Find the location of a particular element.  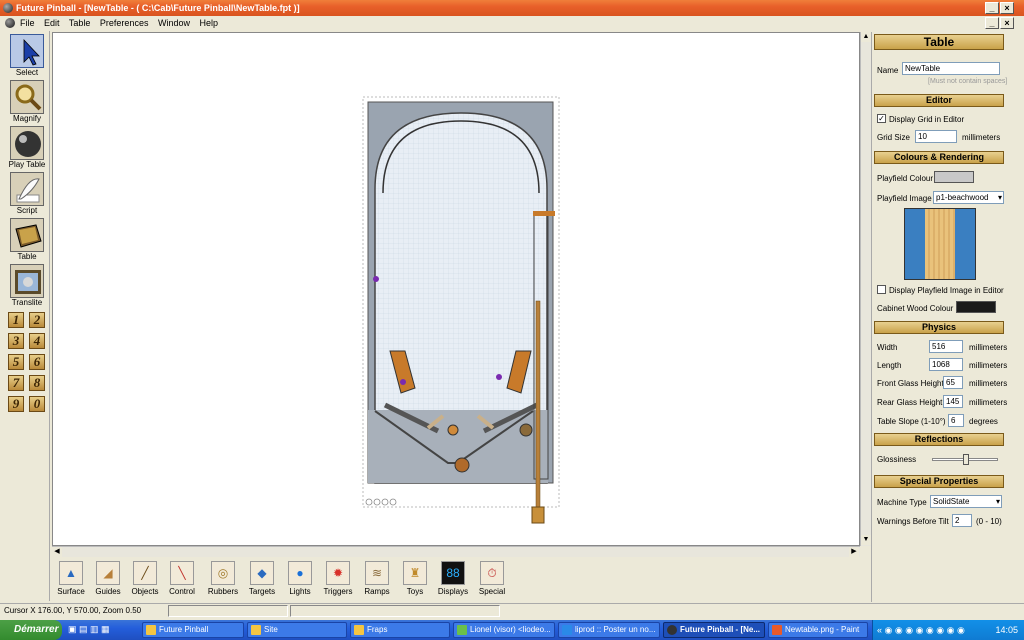

grid-size-unit: millimeters is located at coordinates (981, 137).